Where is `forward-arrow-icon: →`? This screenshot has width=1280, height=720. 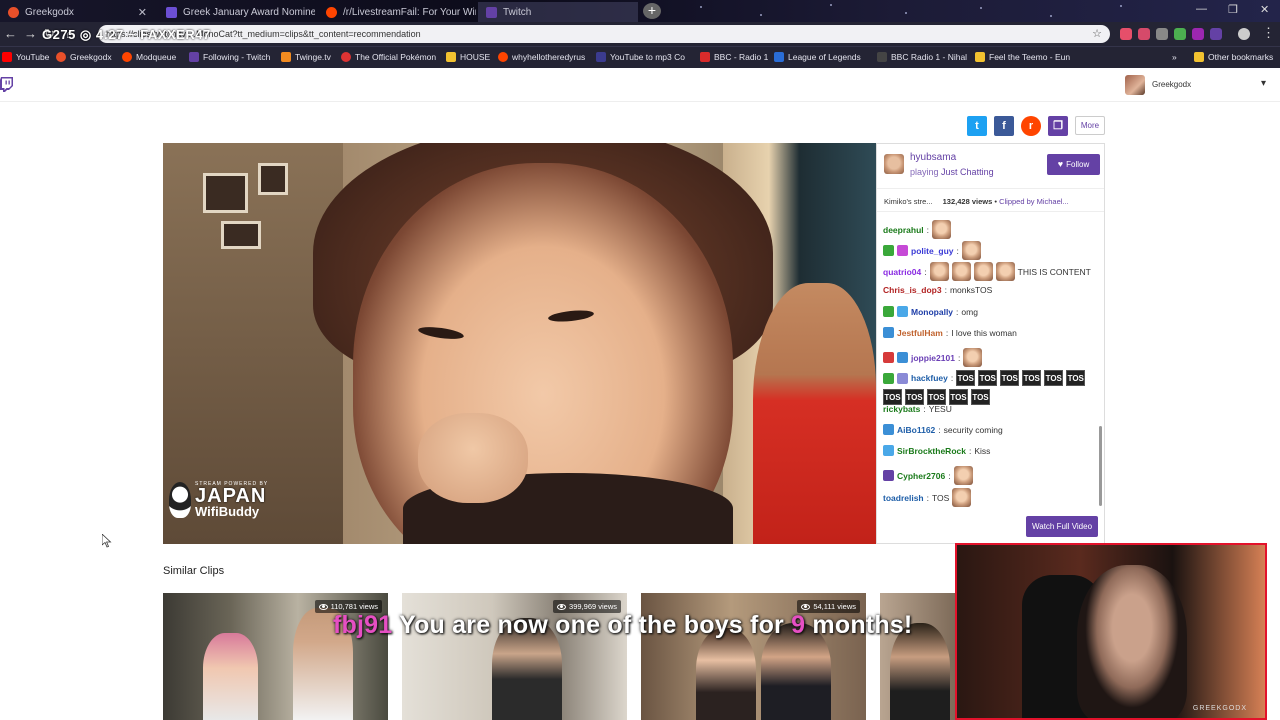 forward-arrow-icon: → is located at coordinates (30, 33).